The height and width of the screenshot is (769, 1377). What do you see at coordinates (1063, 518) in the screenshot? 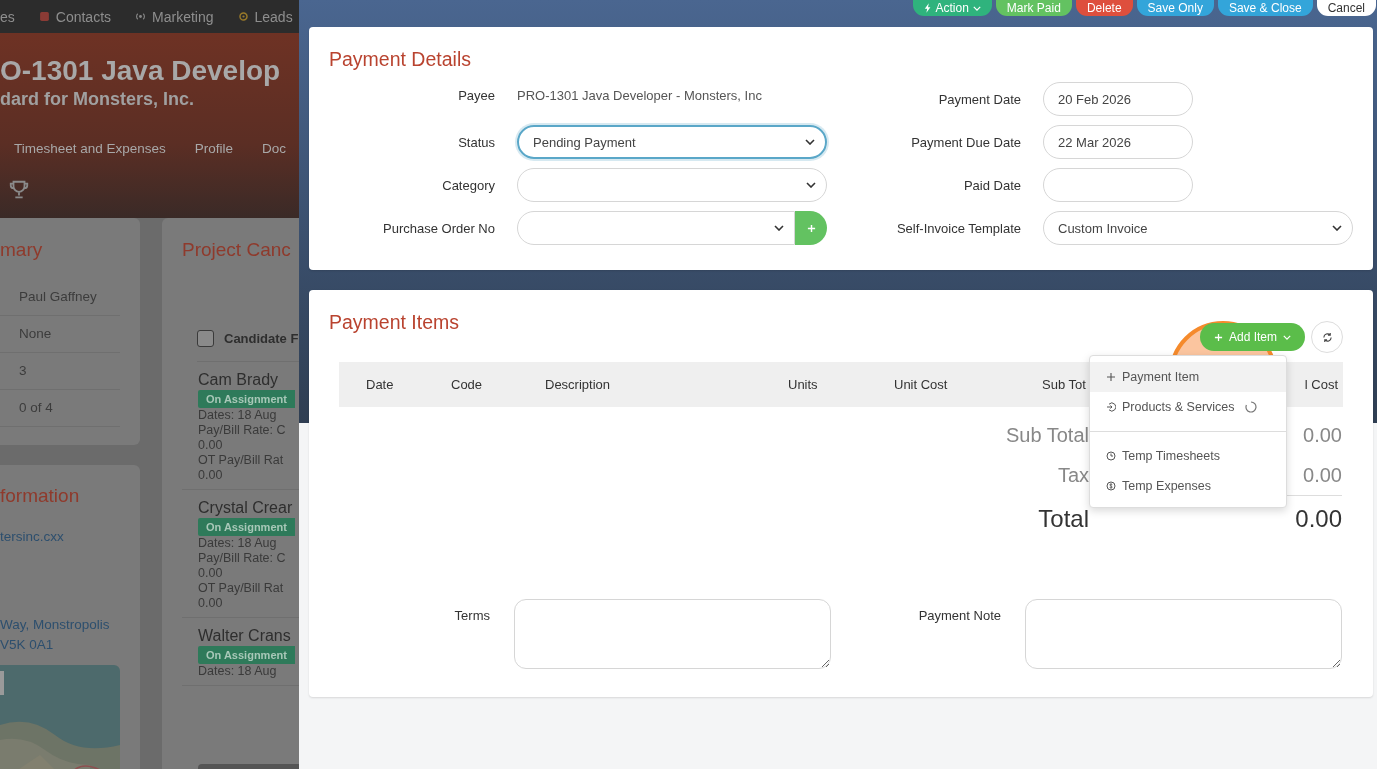
I see `total-label: Total` at bounding box center [1063, 518].